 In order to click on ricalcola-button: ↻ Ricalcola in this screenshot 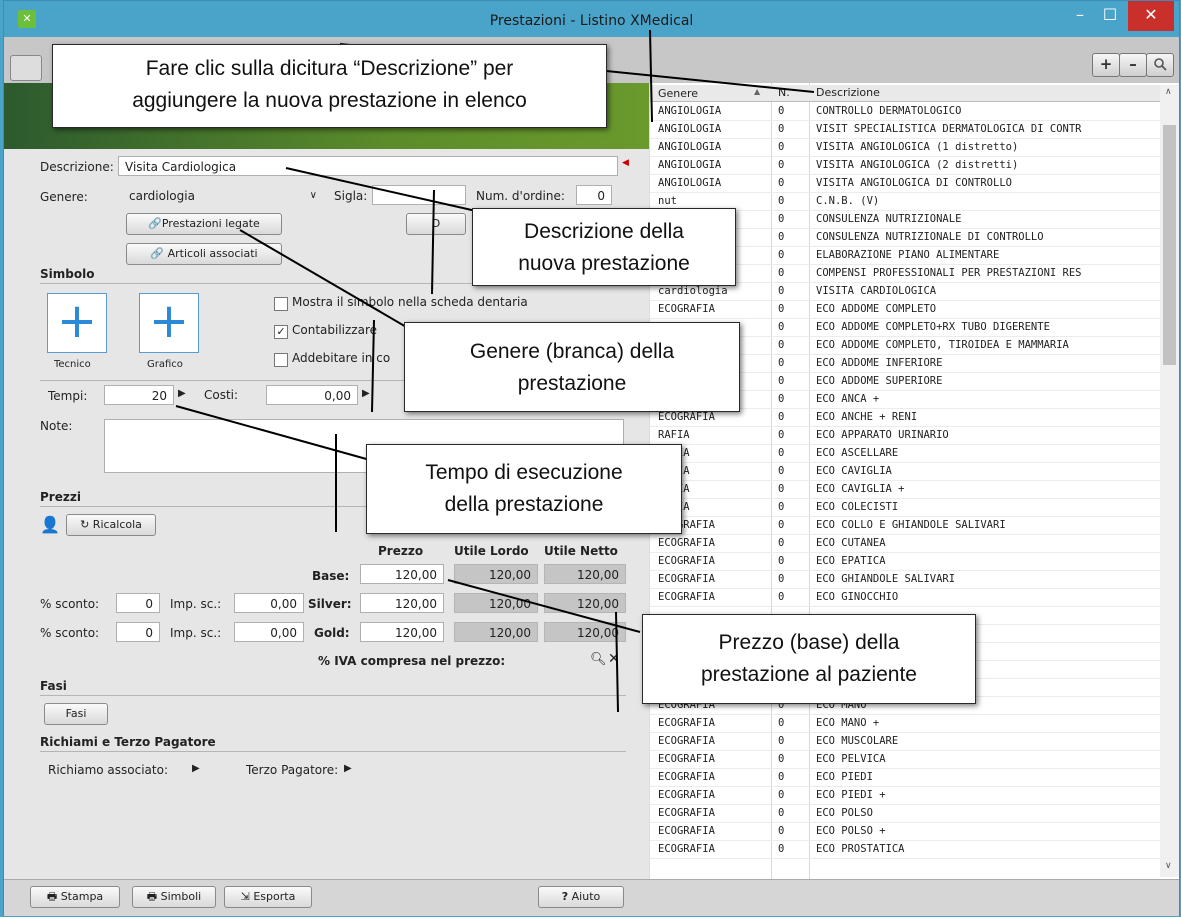, I will do `click(111, 525)`.